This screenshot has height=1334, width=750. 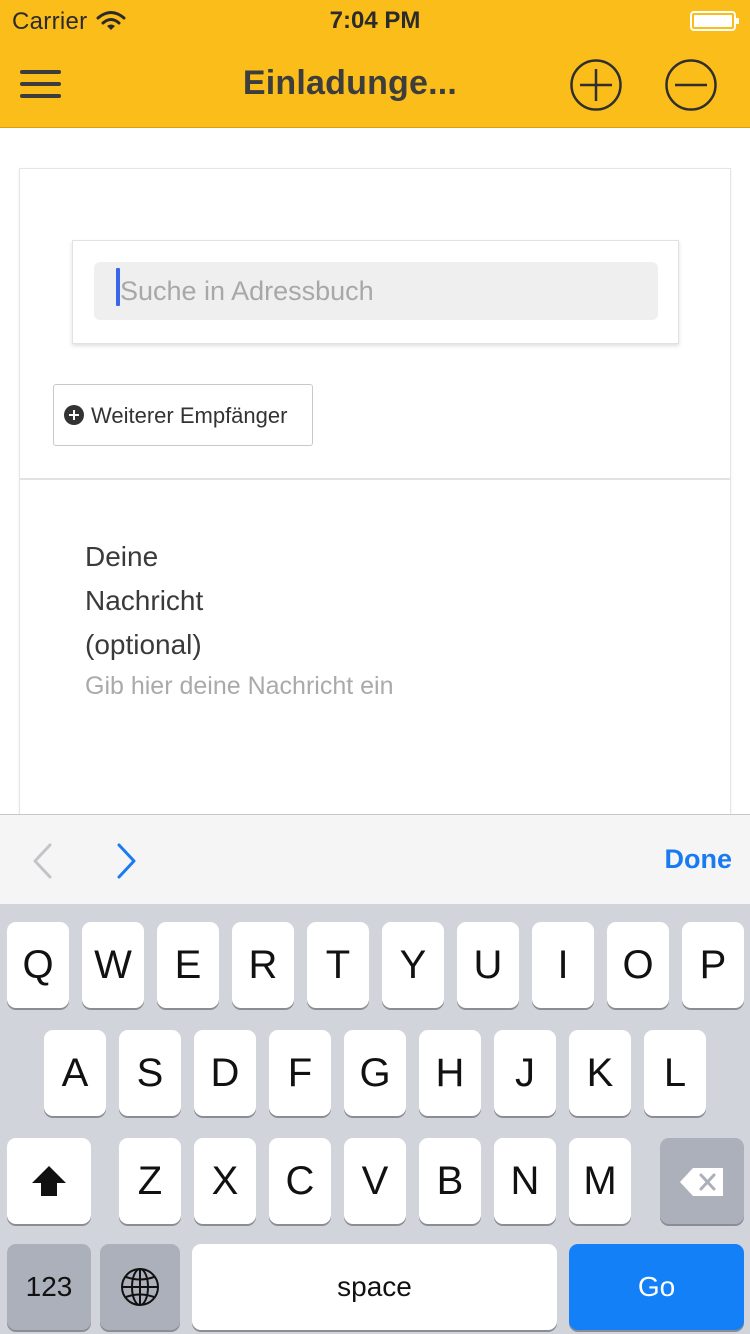 What do you see at coordinates (122, 556) in the screenshot?
I see `message-label-line: Deine` at bounding box center [122, 556].